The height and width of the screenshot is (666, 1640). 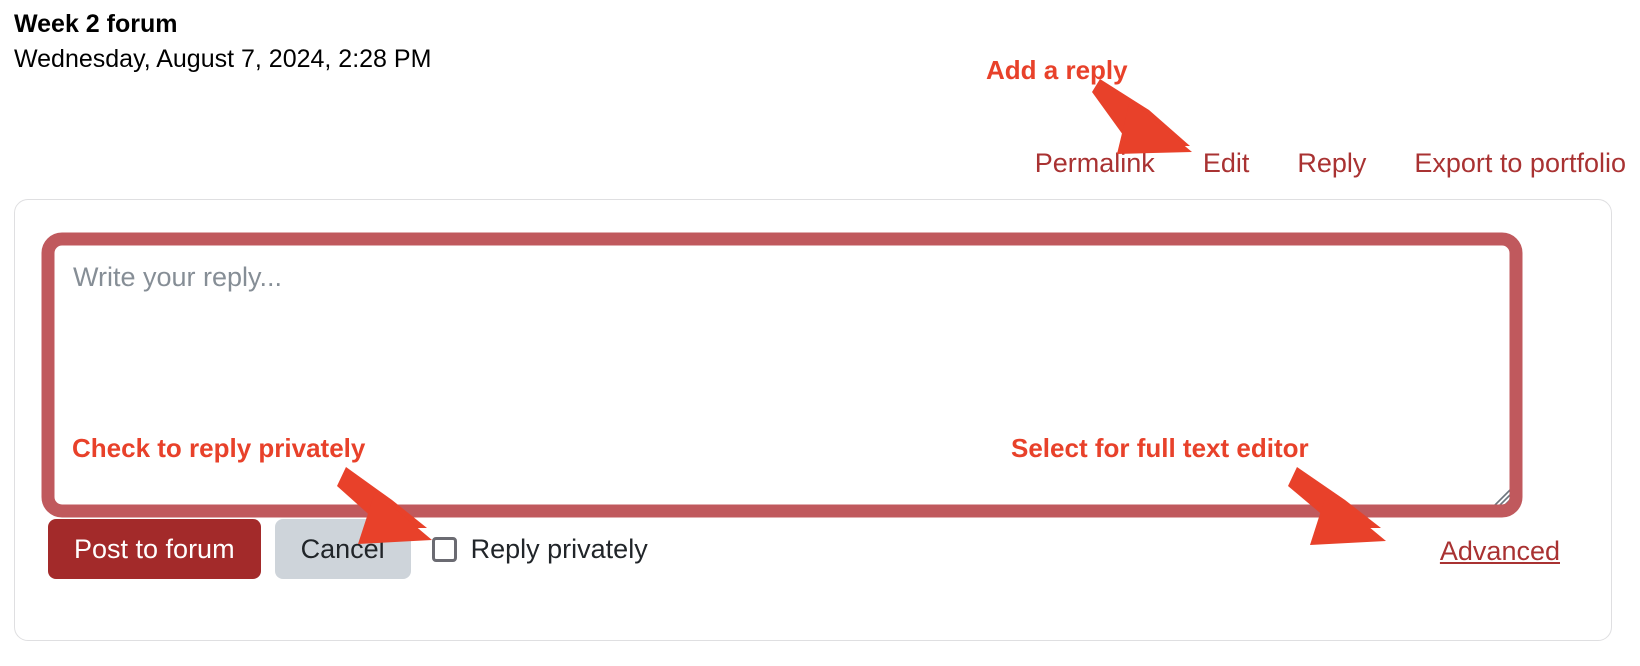 What do you see at coordinates (1057, 70) in the screenshot?
I see `annotation-add-reply: Add a reply` at bounding box center [1057, 70].